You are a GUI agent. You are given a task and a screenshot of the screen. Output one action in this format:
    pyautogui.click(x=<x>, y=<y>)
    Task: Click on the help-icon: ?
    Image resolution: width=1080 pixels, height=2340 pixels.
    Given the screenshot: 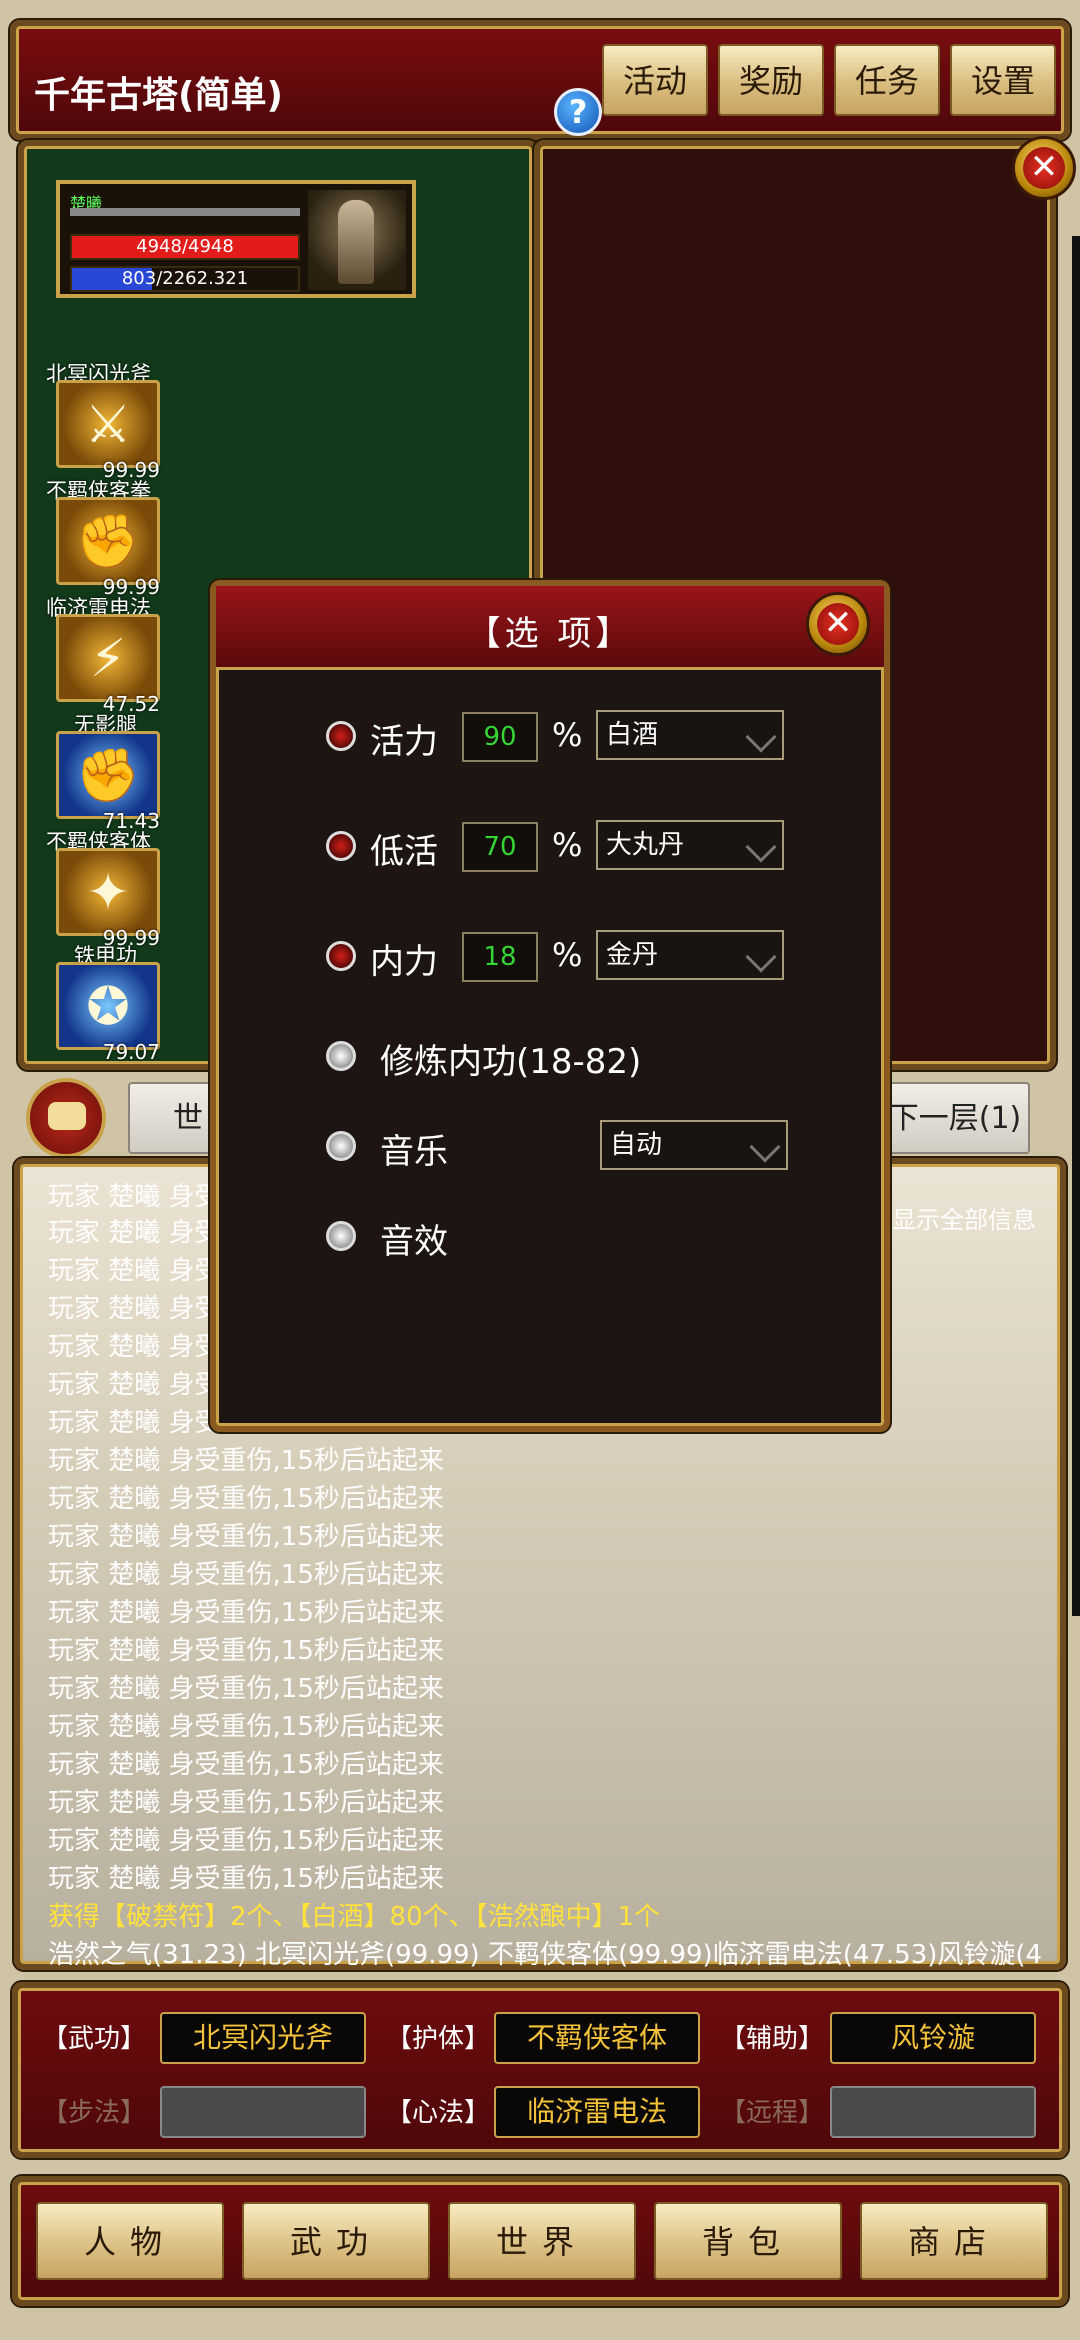 What is the action you would take?
    pyautogui.click(x=578, y=112)
    